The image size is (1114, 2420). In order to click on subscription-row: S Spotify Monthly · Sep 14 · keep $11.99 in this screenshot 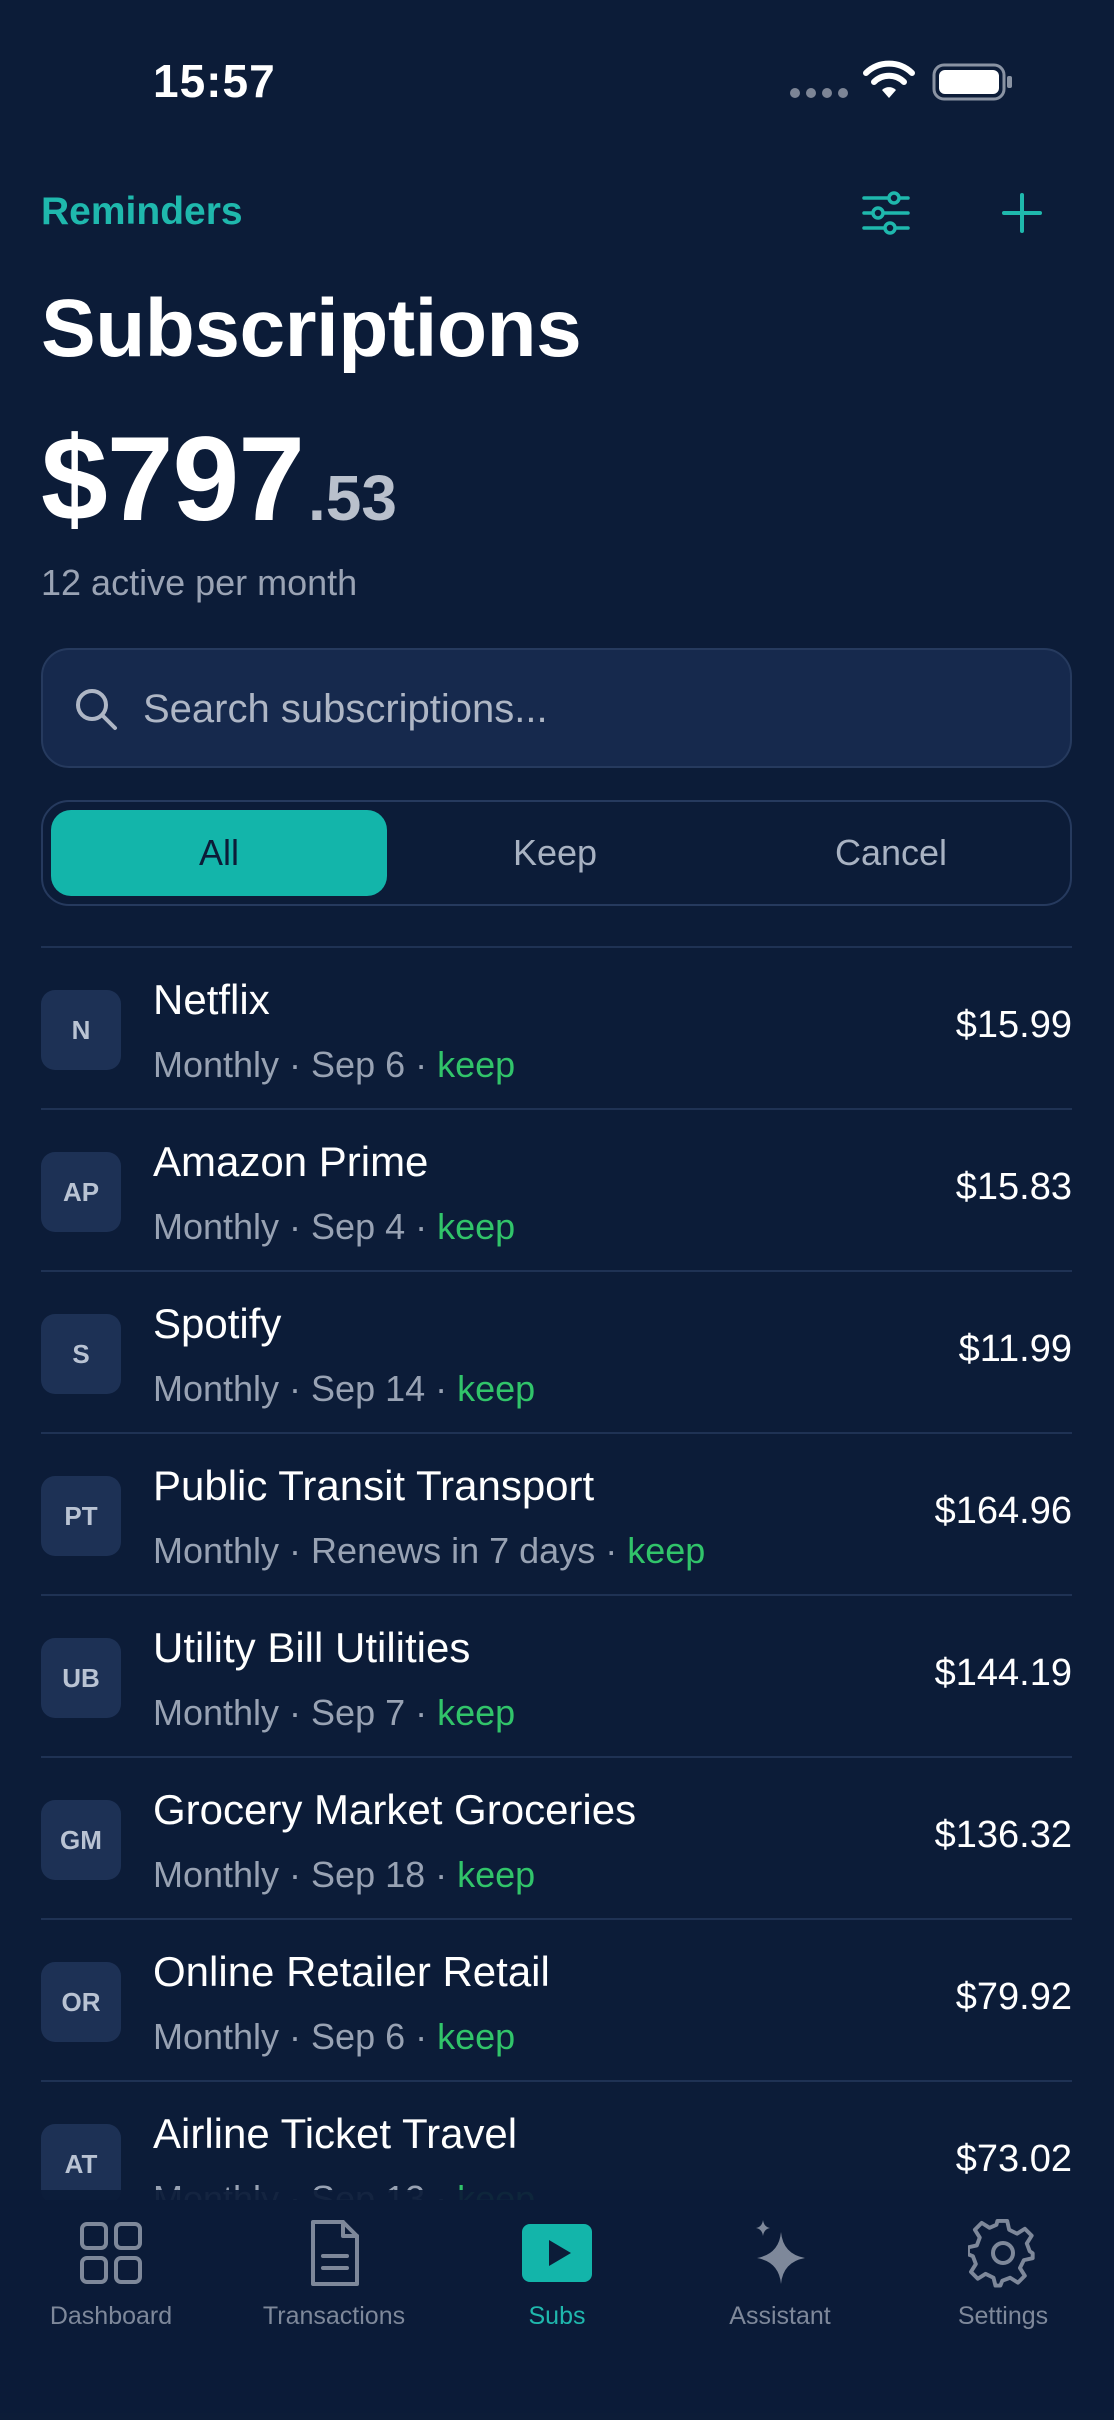, I will do `click(556, 1353)`.